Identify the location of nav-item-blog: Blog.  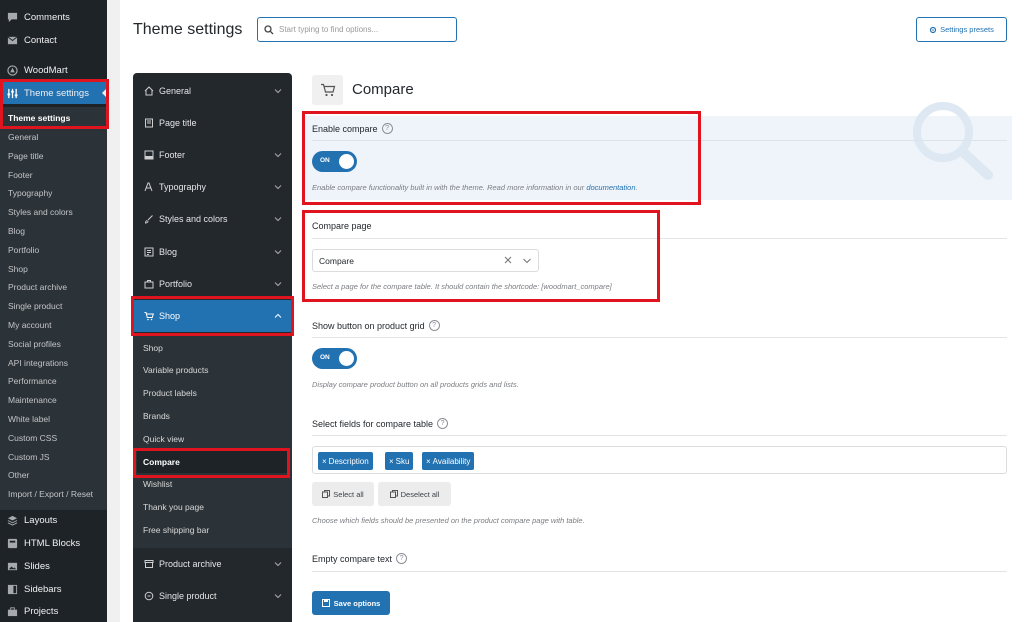
(212, 252).